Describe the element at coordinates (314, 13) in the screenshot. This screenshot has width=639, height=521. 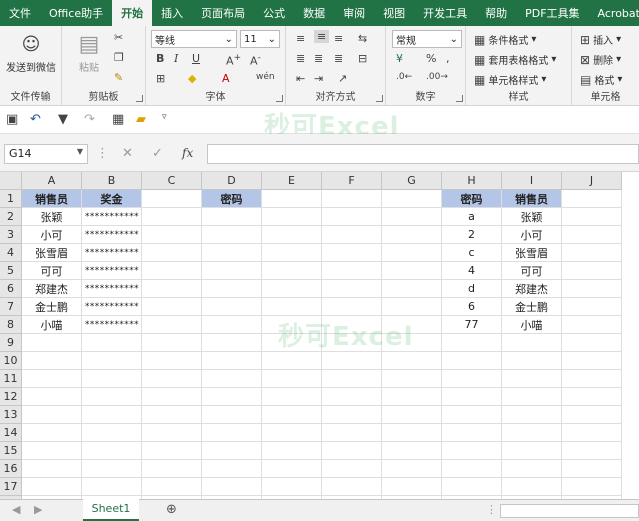
I see `tab-6: 数据` at that location.